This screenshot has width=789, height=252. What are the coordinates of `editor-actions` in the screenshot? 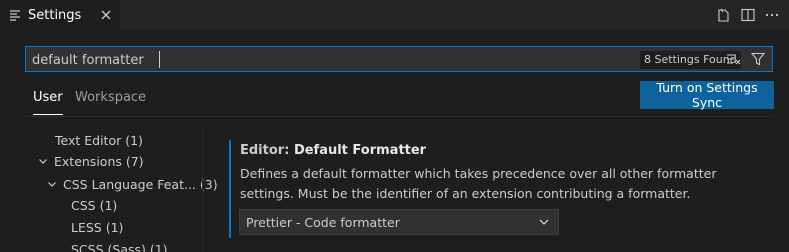 It's located at (748, 15).